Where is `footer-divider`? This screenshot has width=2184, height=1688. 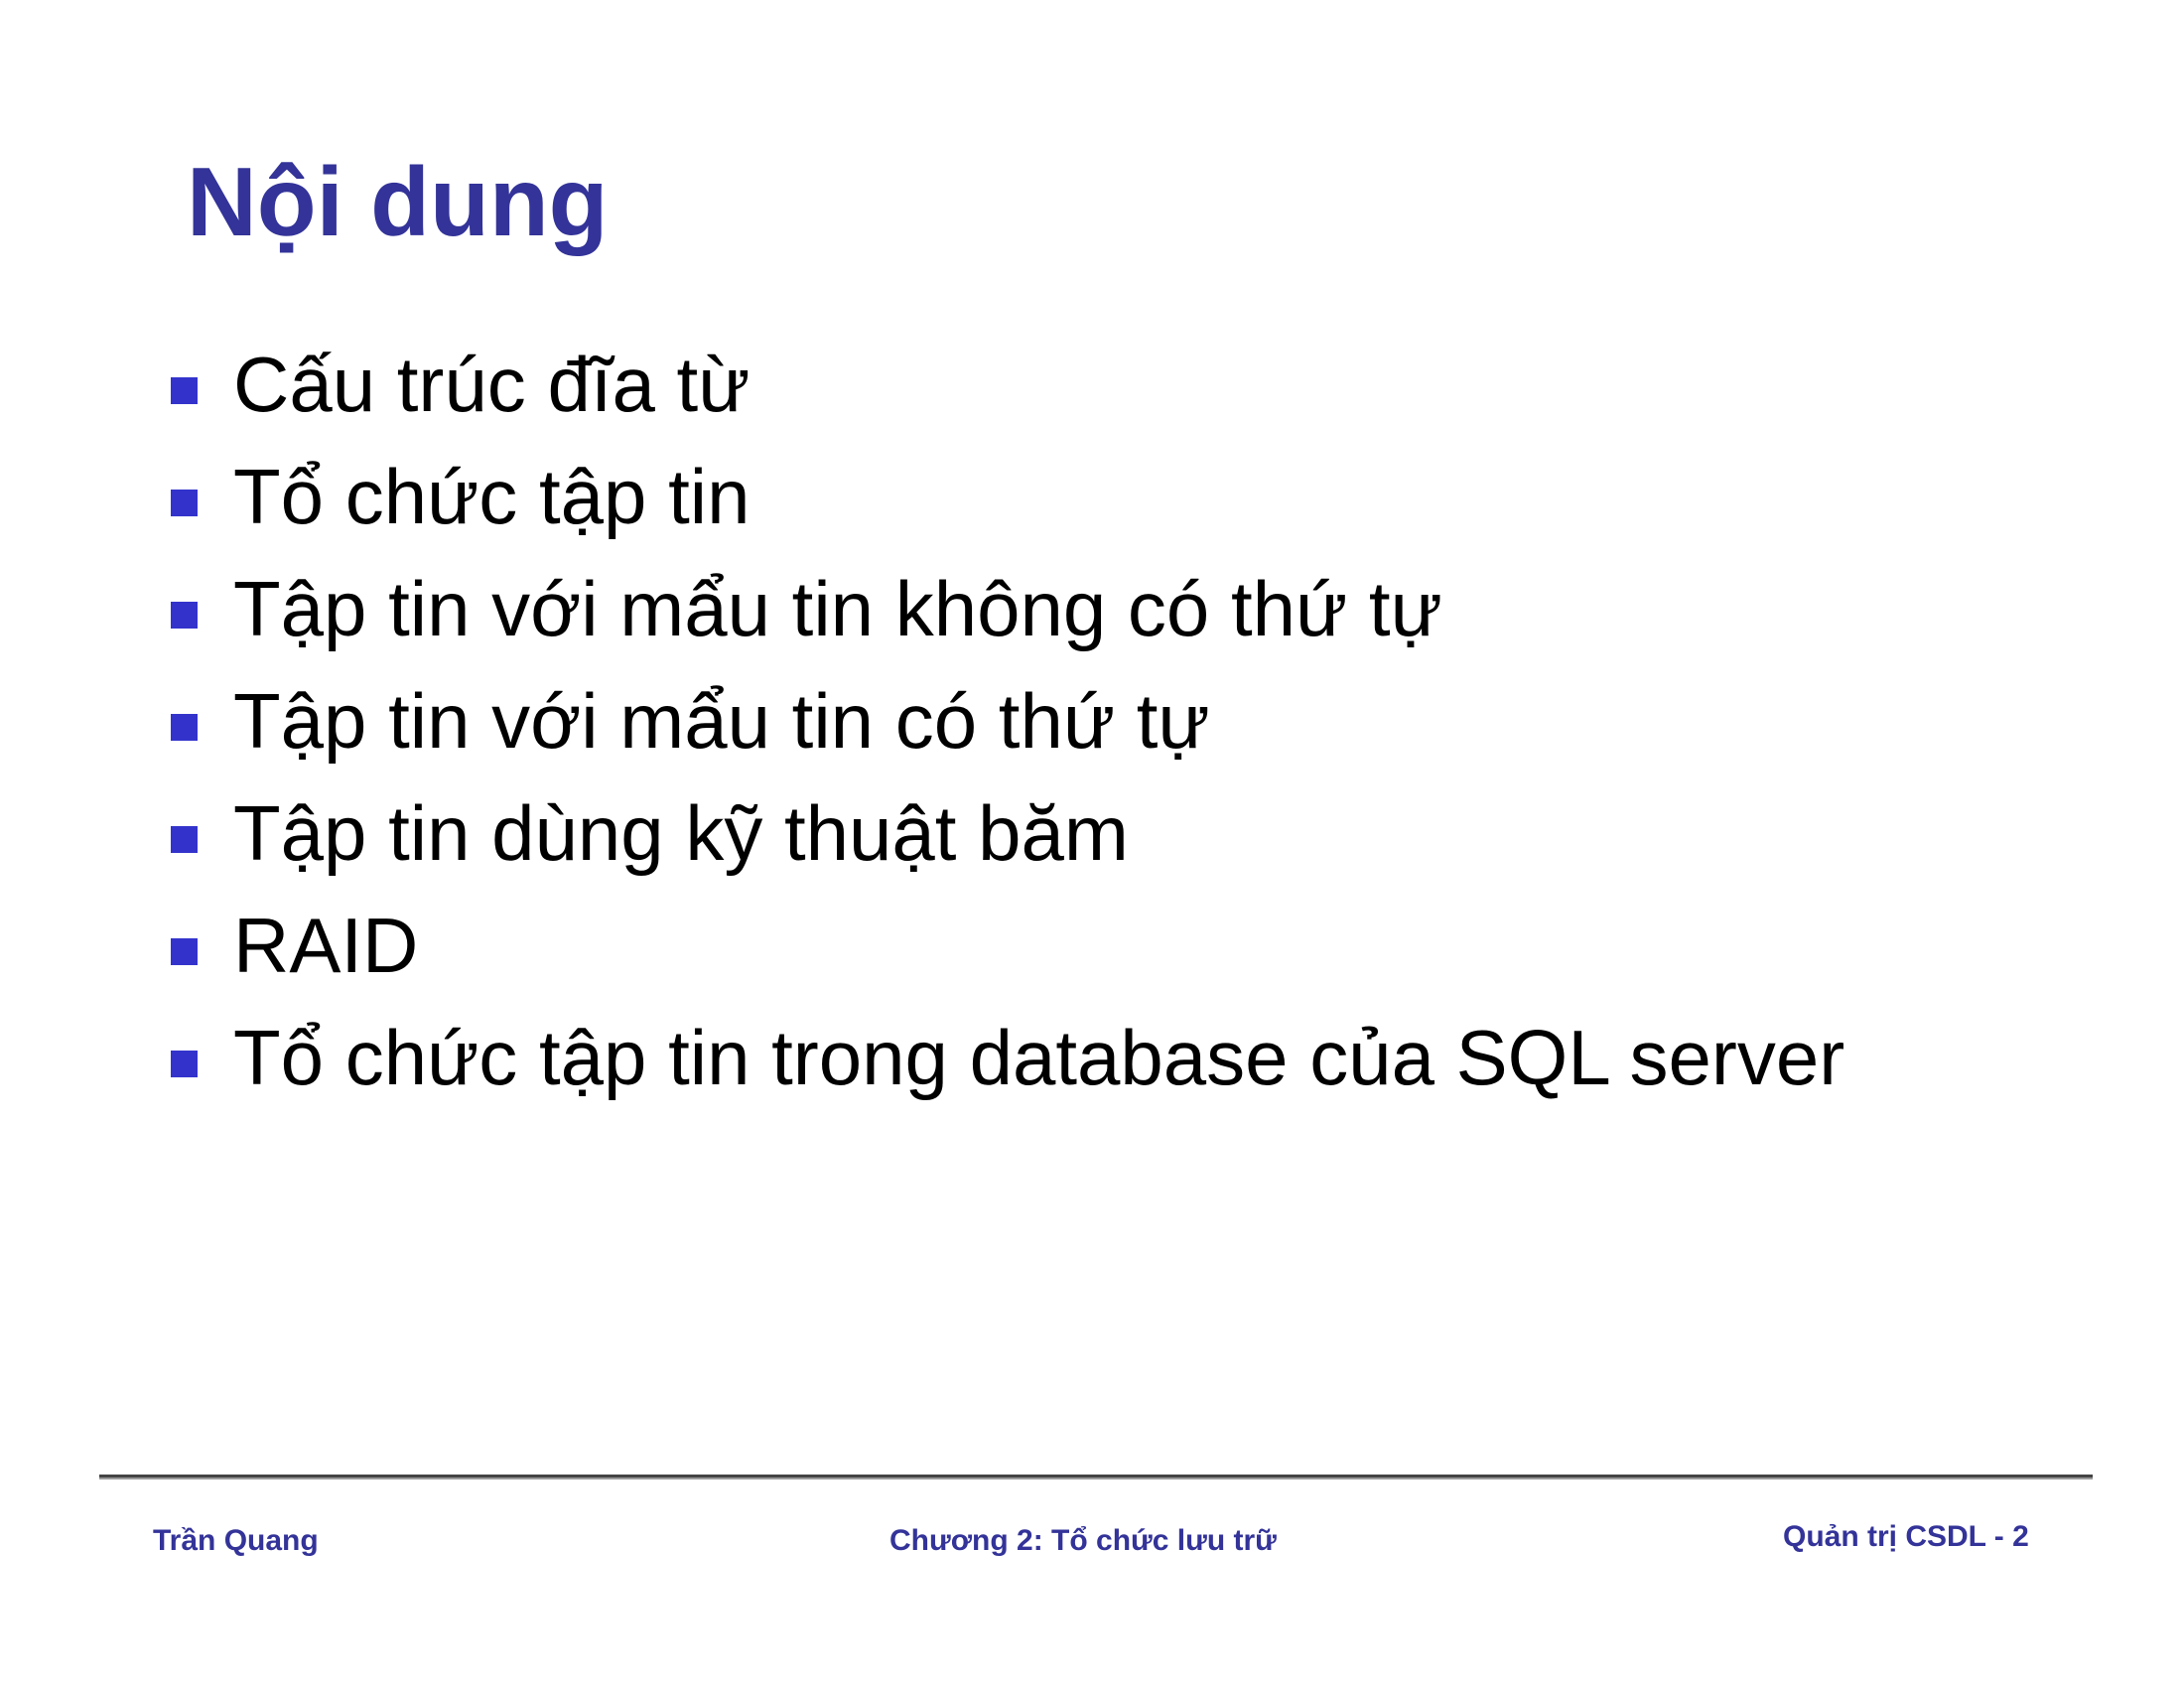 footer-divider is located at coordinates (1096, 1477).